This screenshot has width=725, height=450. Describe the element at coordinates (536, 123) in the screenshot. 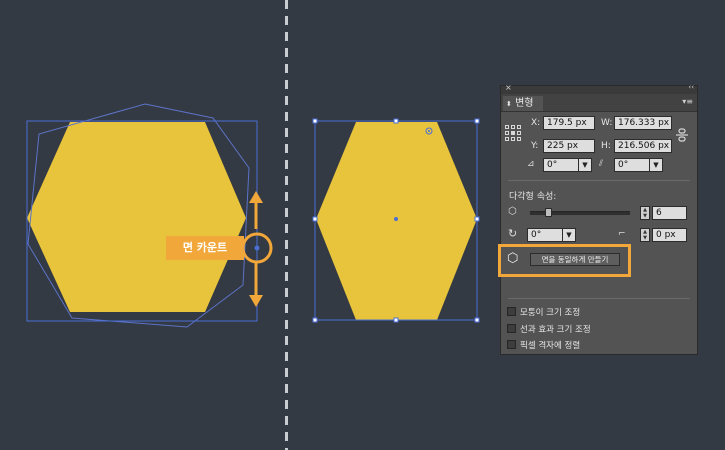

I see `x-label: X:` at that location.